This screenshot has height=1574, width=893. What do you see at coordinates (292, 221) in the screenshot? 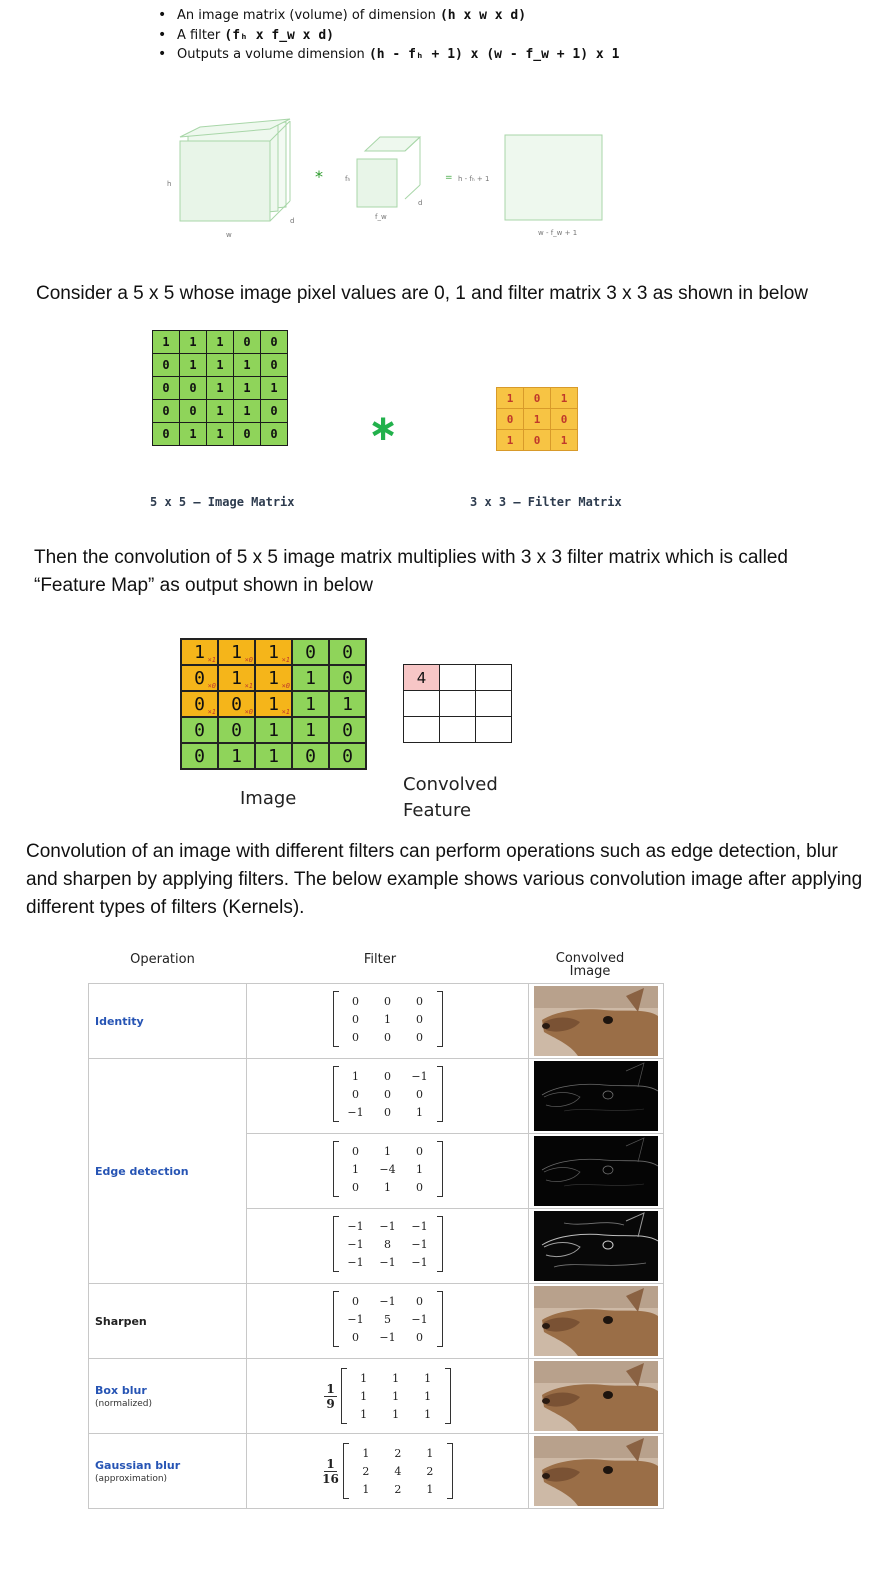
I see `d-label: d` at bounding box center [292, 221].